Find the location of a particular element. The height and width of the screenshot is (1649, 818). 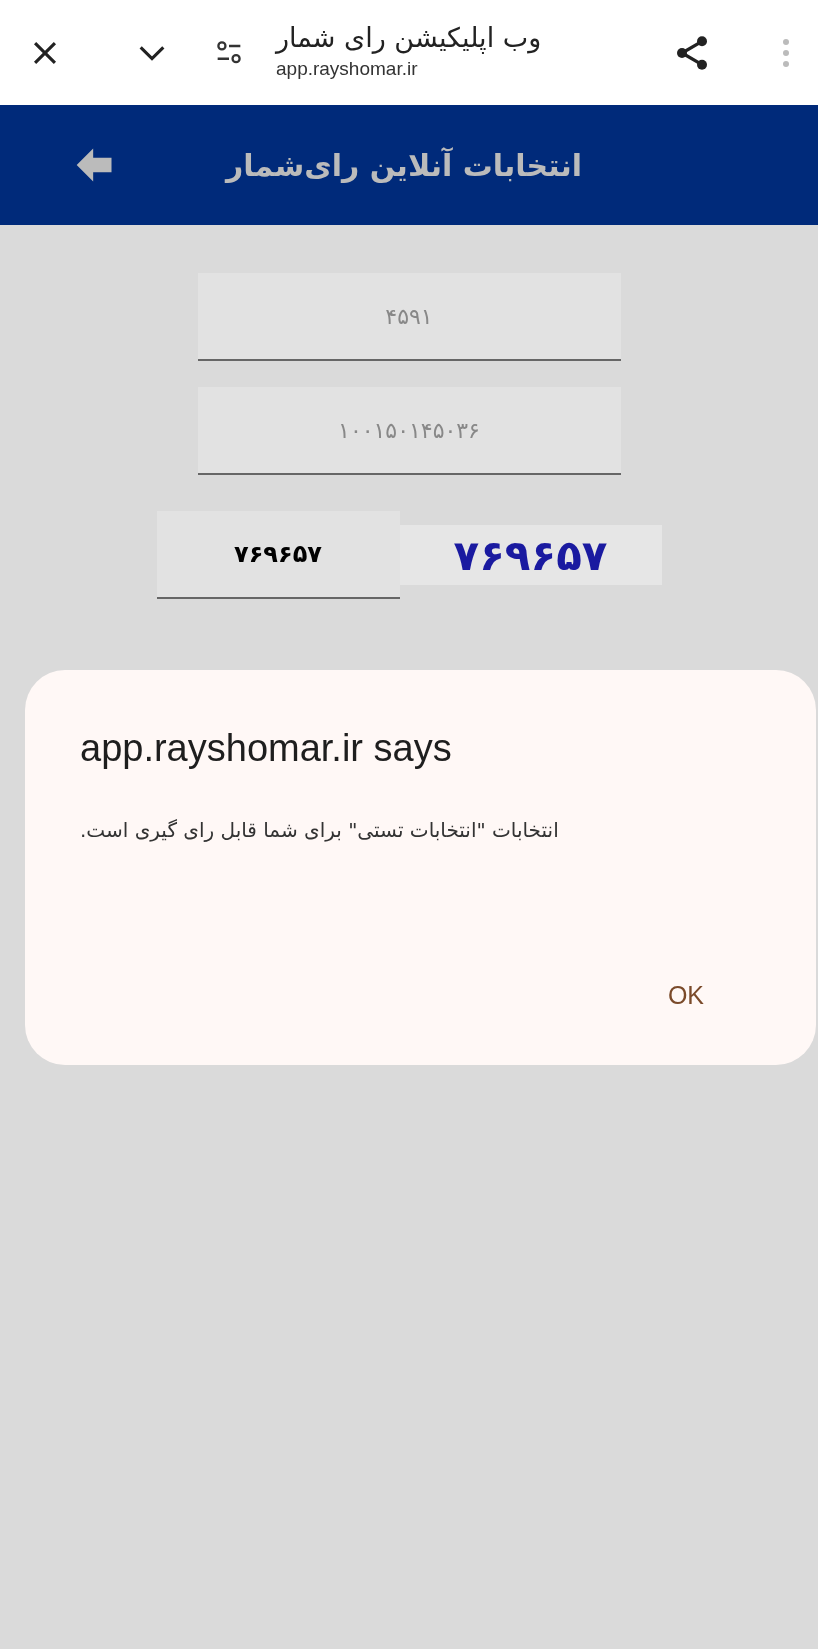

captcha-input-field: ۷۶۹۶۵۷ is located at coordinates (278, 555).